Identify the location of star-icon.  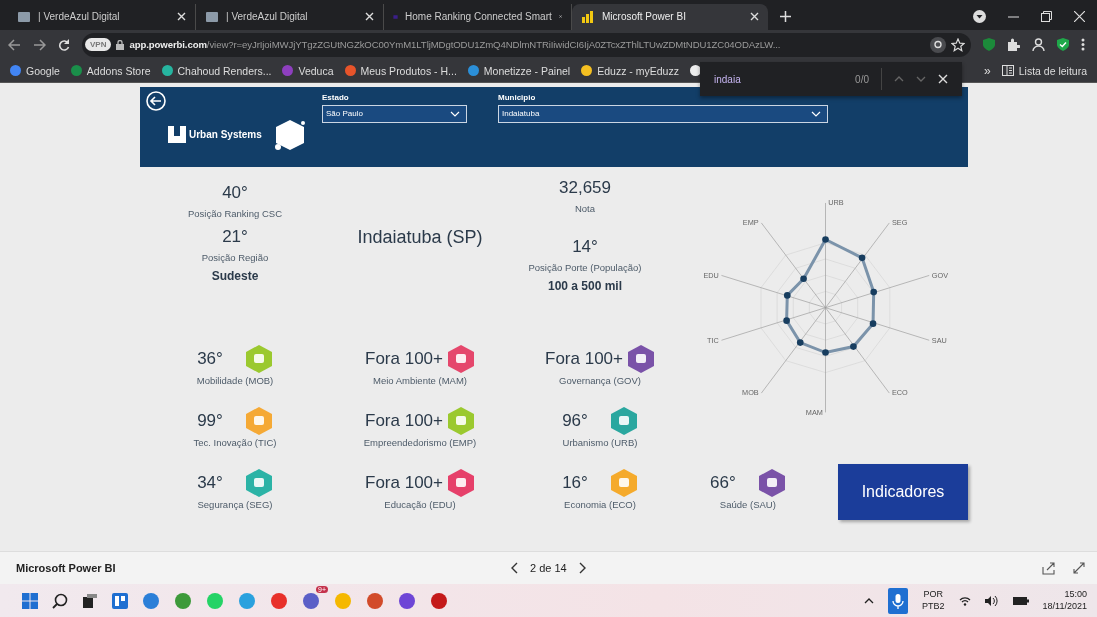
(958, 44).